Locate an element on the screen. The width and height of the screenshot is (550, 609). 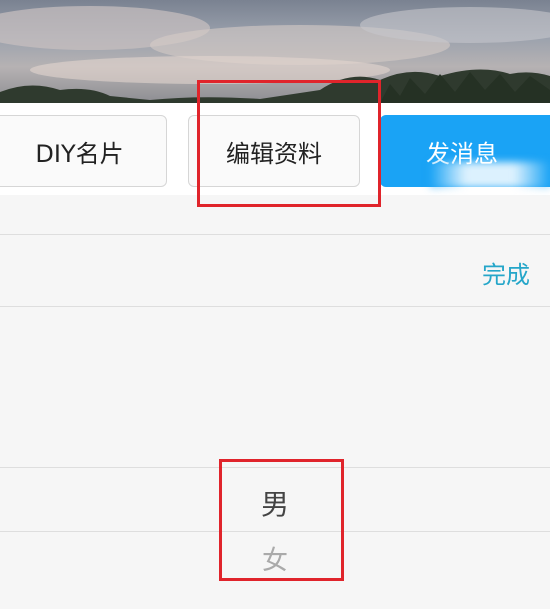
highlight-box-edit is located at coordinates (289, 143).